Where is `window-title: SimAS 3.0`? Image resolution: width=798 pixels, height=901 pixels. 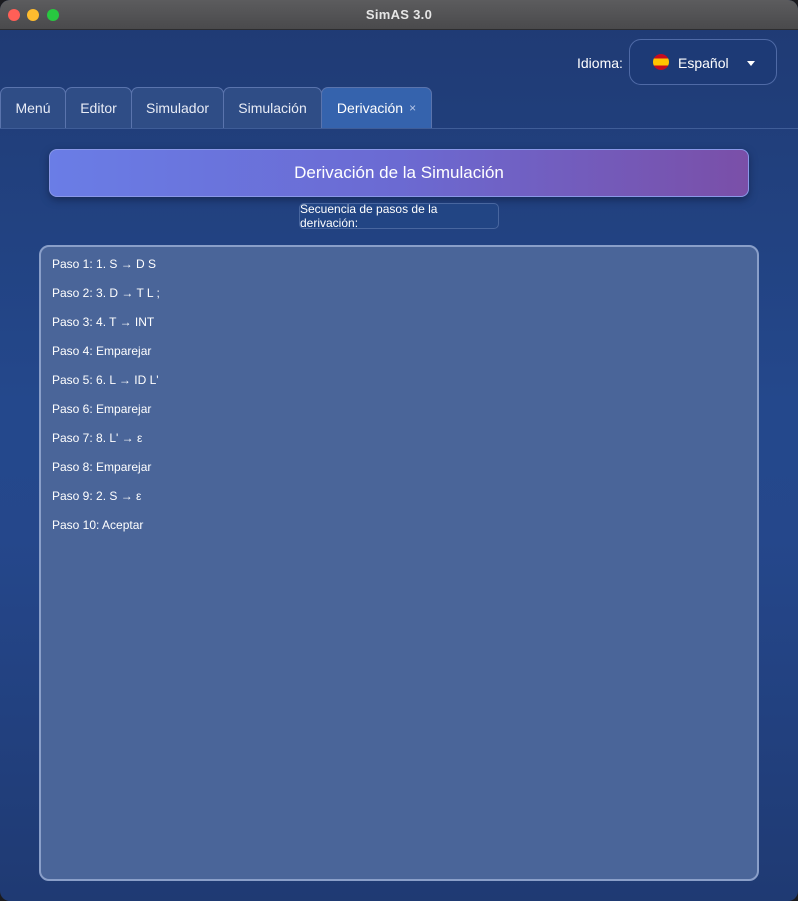 window-title: SimAS 3.0 is located at coordinates (399, 14).